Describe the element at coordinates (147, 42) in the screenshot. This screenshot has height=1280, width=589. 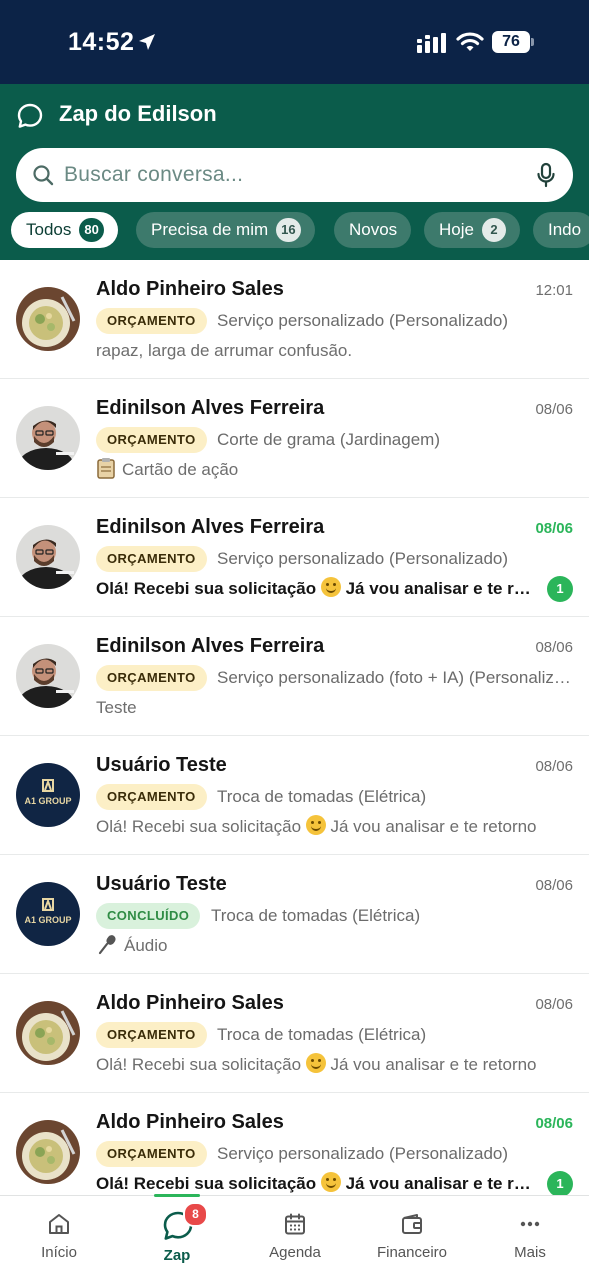
I see `location-arrow-icon` at that location.